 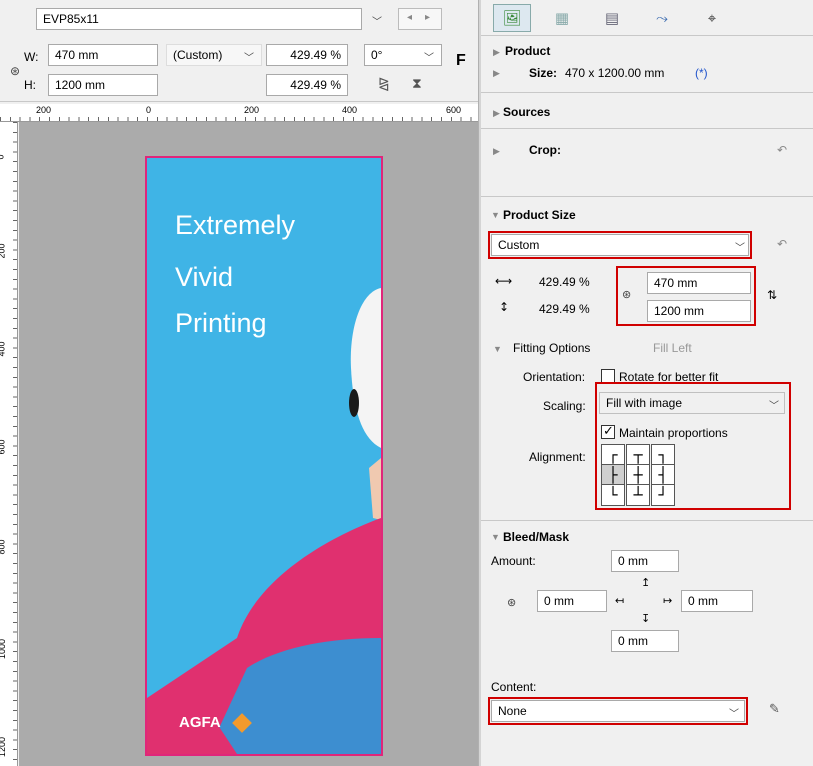 What do you see at coordinates (30, 85) in the screenshot?
I see `height-label: H:` at bounding box center [30, 85].